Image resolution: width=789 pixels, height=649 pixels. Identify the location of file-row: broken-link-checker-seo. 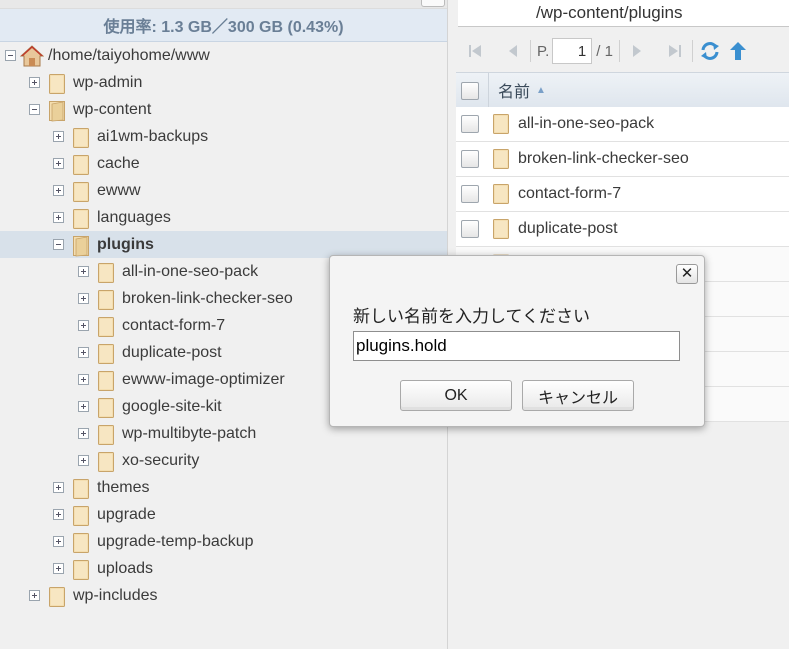
(622, 159).